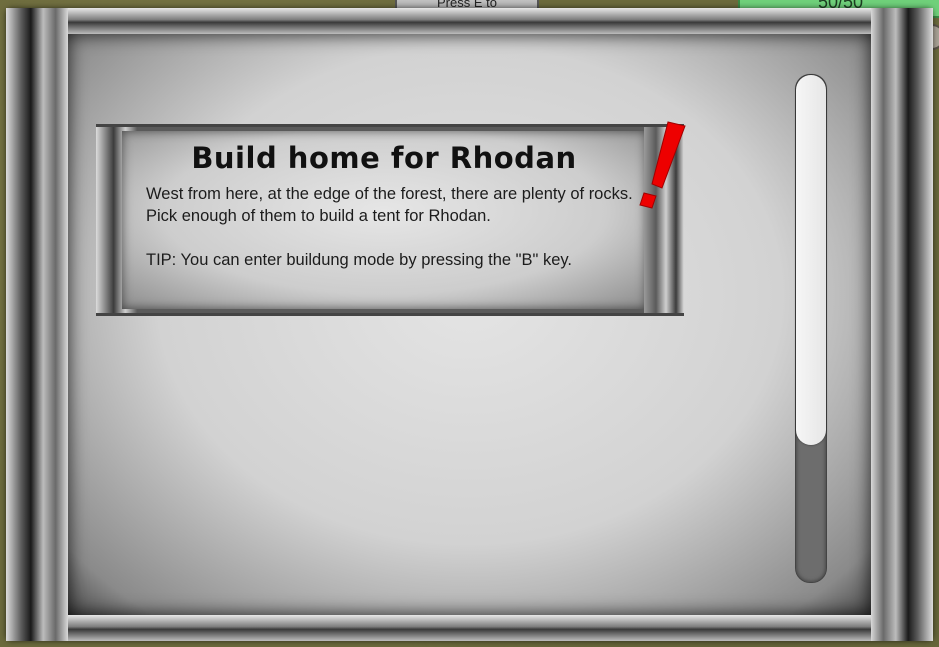  What do you see at coordinates (662, 165) in the screenshot?
I see `exclamation-mark-icon` at bounding box center [662, 165].